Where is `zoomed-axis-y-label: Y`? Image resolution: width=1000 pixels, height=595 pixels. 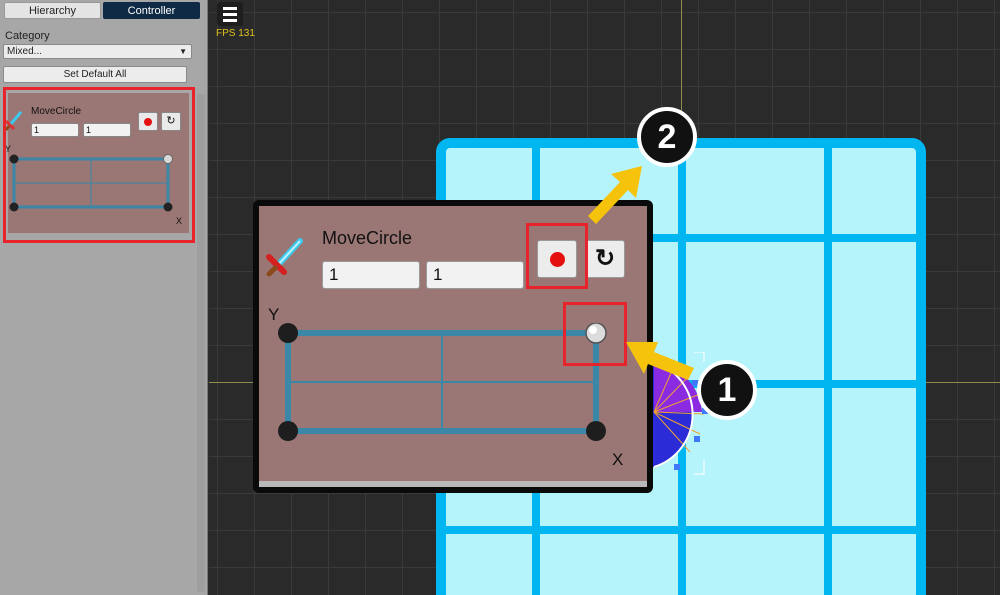 zoomed-axis-y-label: Y is located at coordinates (274, 314).